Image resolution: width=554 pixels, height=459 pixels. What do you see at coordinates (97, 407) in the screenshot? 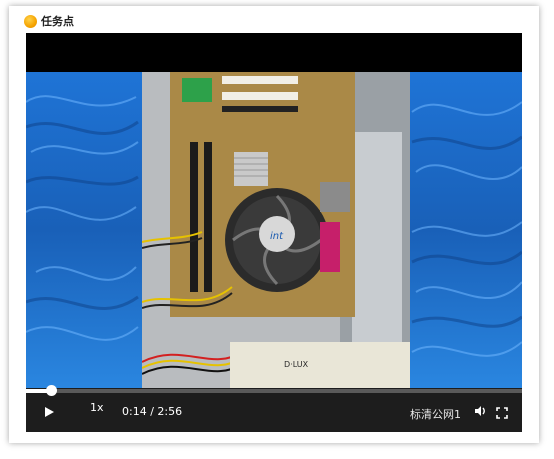
I see `playback-speed-button: 1x` at bounding box center [97, 407].